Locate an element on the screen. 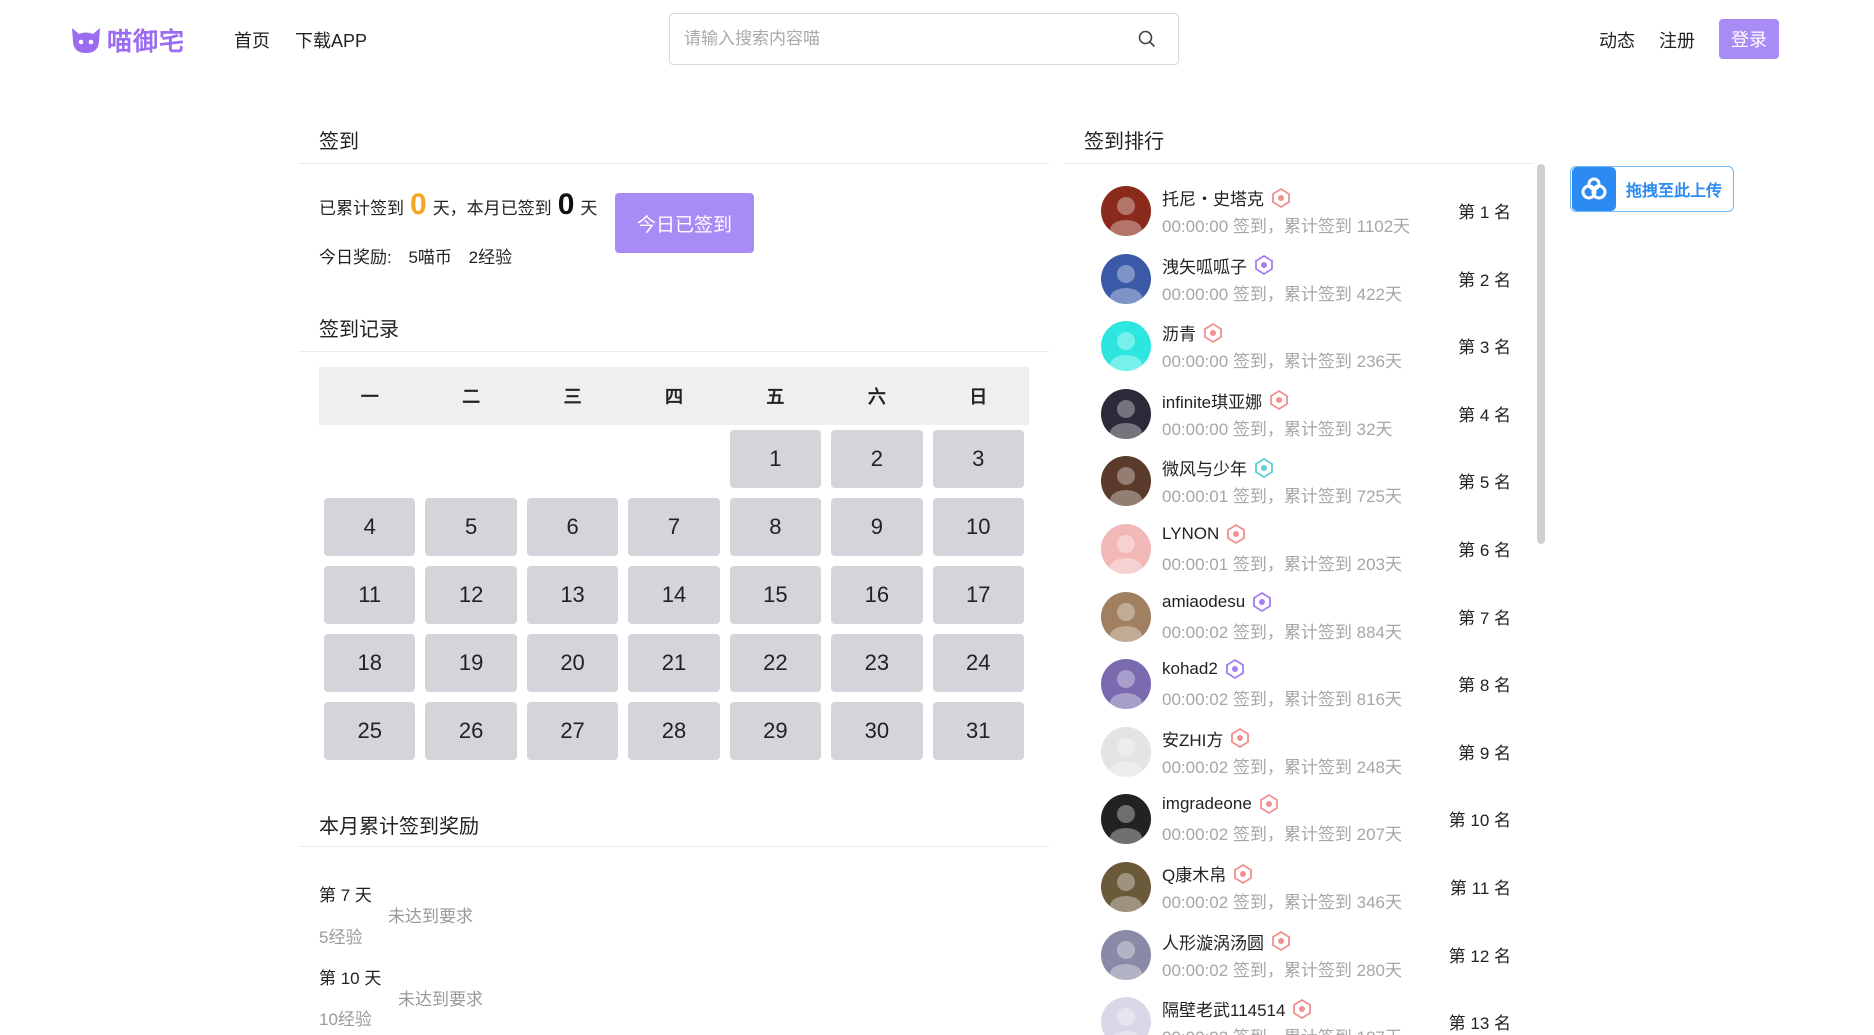  calendar-day: 2 is located at coordinates (877, 459).